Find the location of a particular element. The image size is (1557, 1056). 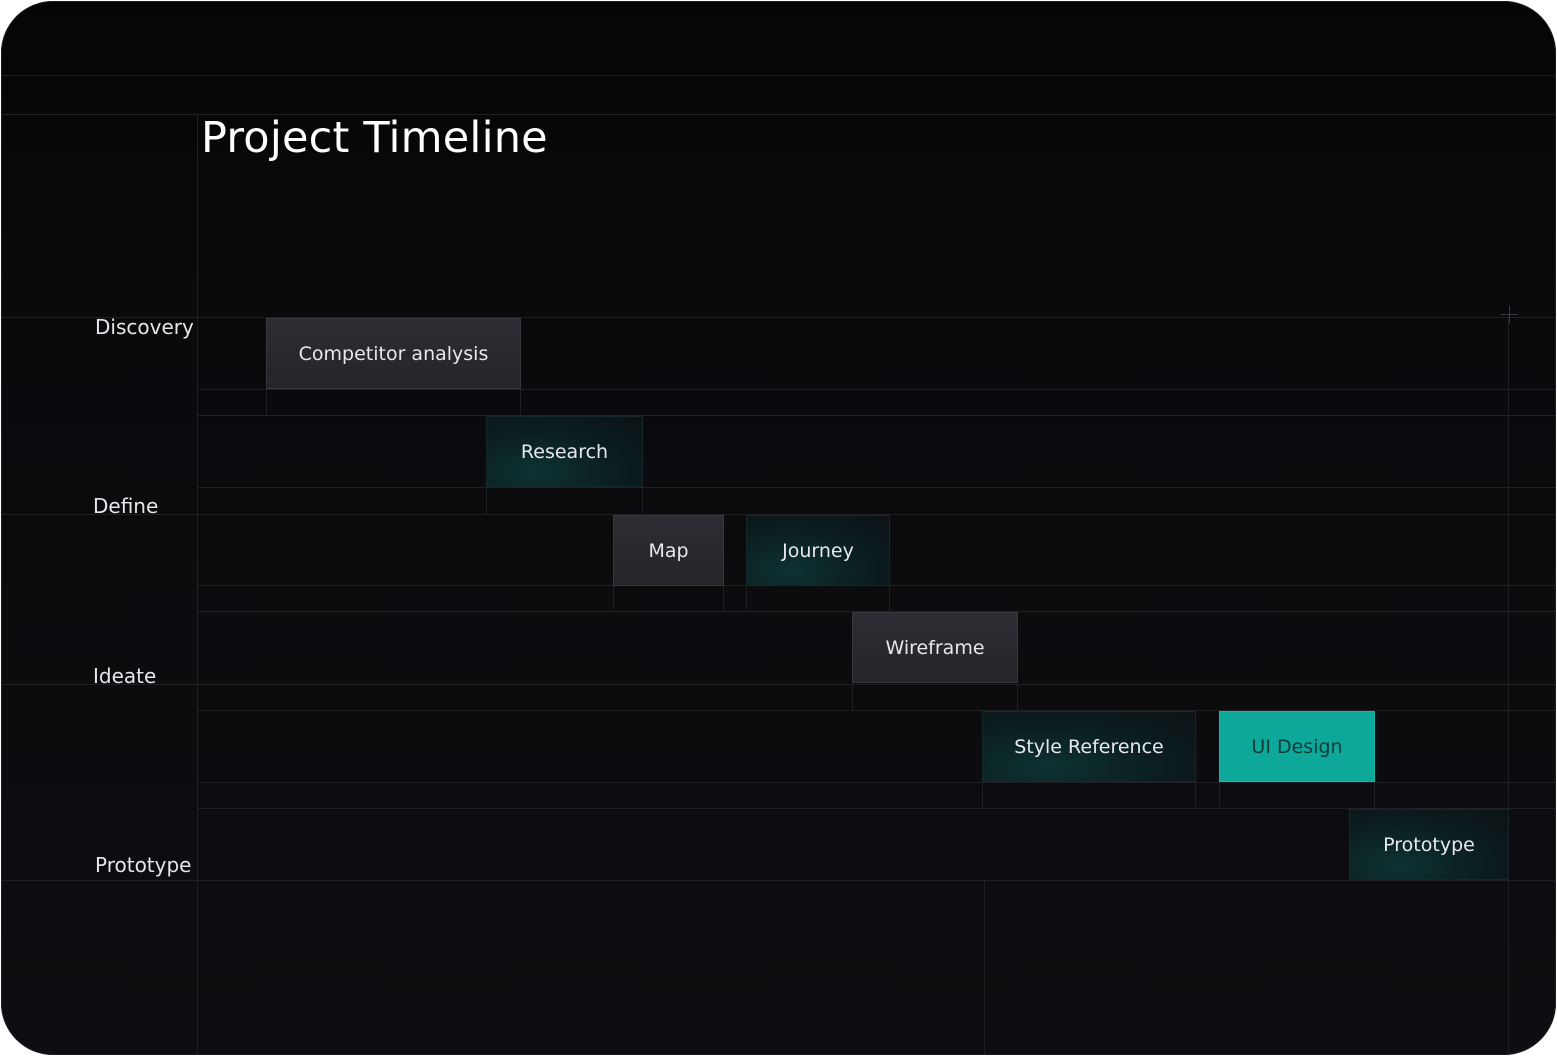

task-label: Style Reference is located at coordinates (1089, 746).